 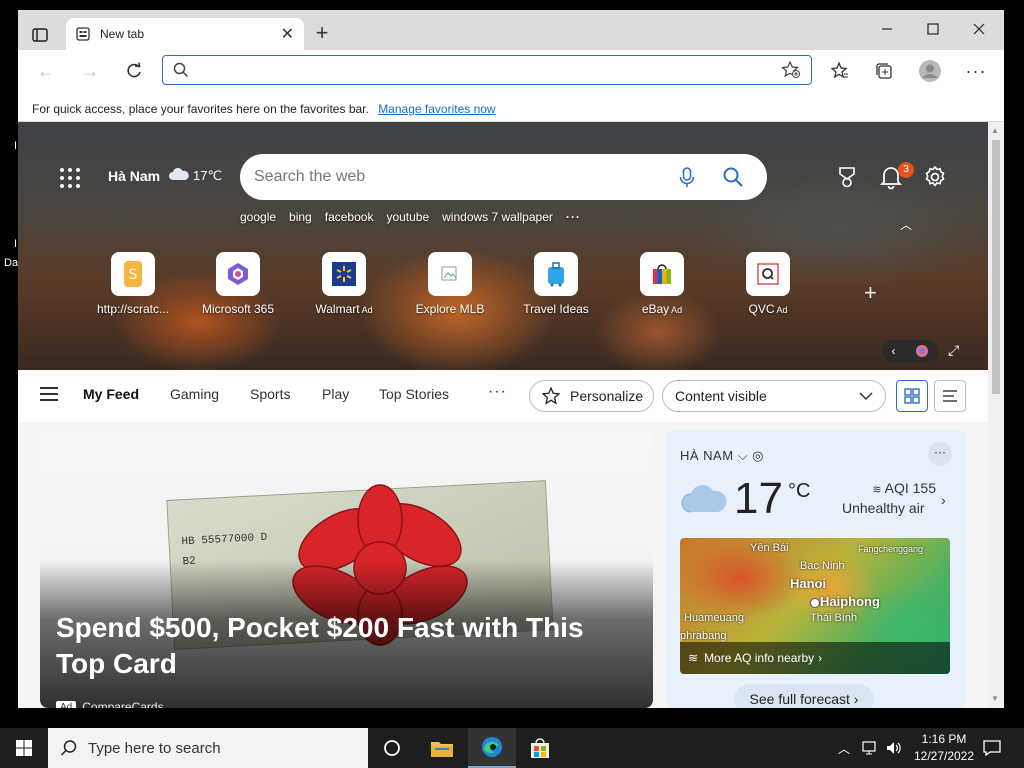 I want to click on tab-new-tab: New tab ✕, so click(x=185, y=34).